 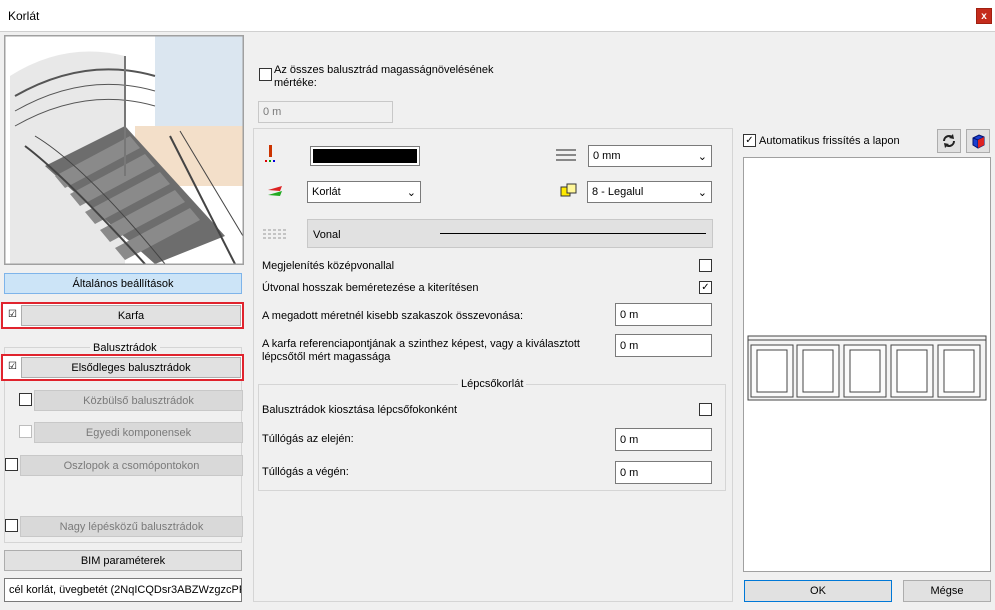 I want to click on refresh-icon, so click(x=949, y=141).